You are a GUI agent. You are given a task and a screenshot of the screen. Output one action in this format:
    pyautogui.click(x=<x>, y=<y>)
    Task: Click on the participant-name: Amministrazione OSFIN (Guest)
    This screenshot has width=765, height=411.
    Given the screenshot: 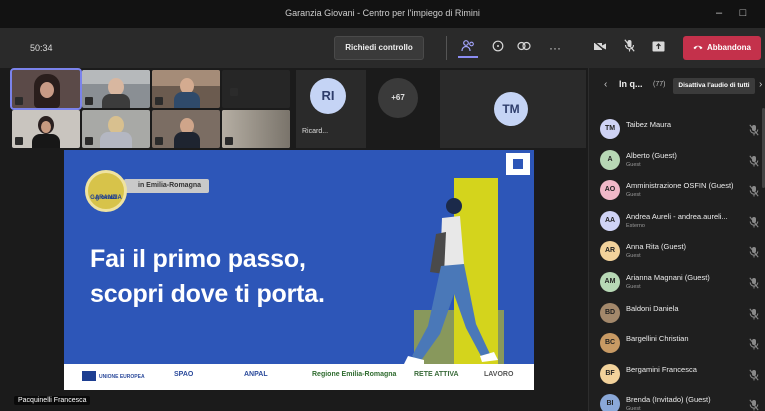 What is the action you would take?
    pyautogui.click(x=680, y=186)
    